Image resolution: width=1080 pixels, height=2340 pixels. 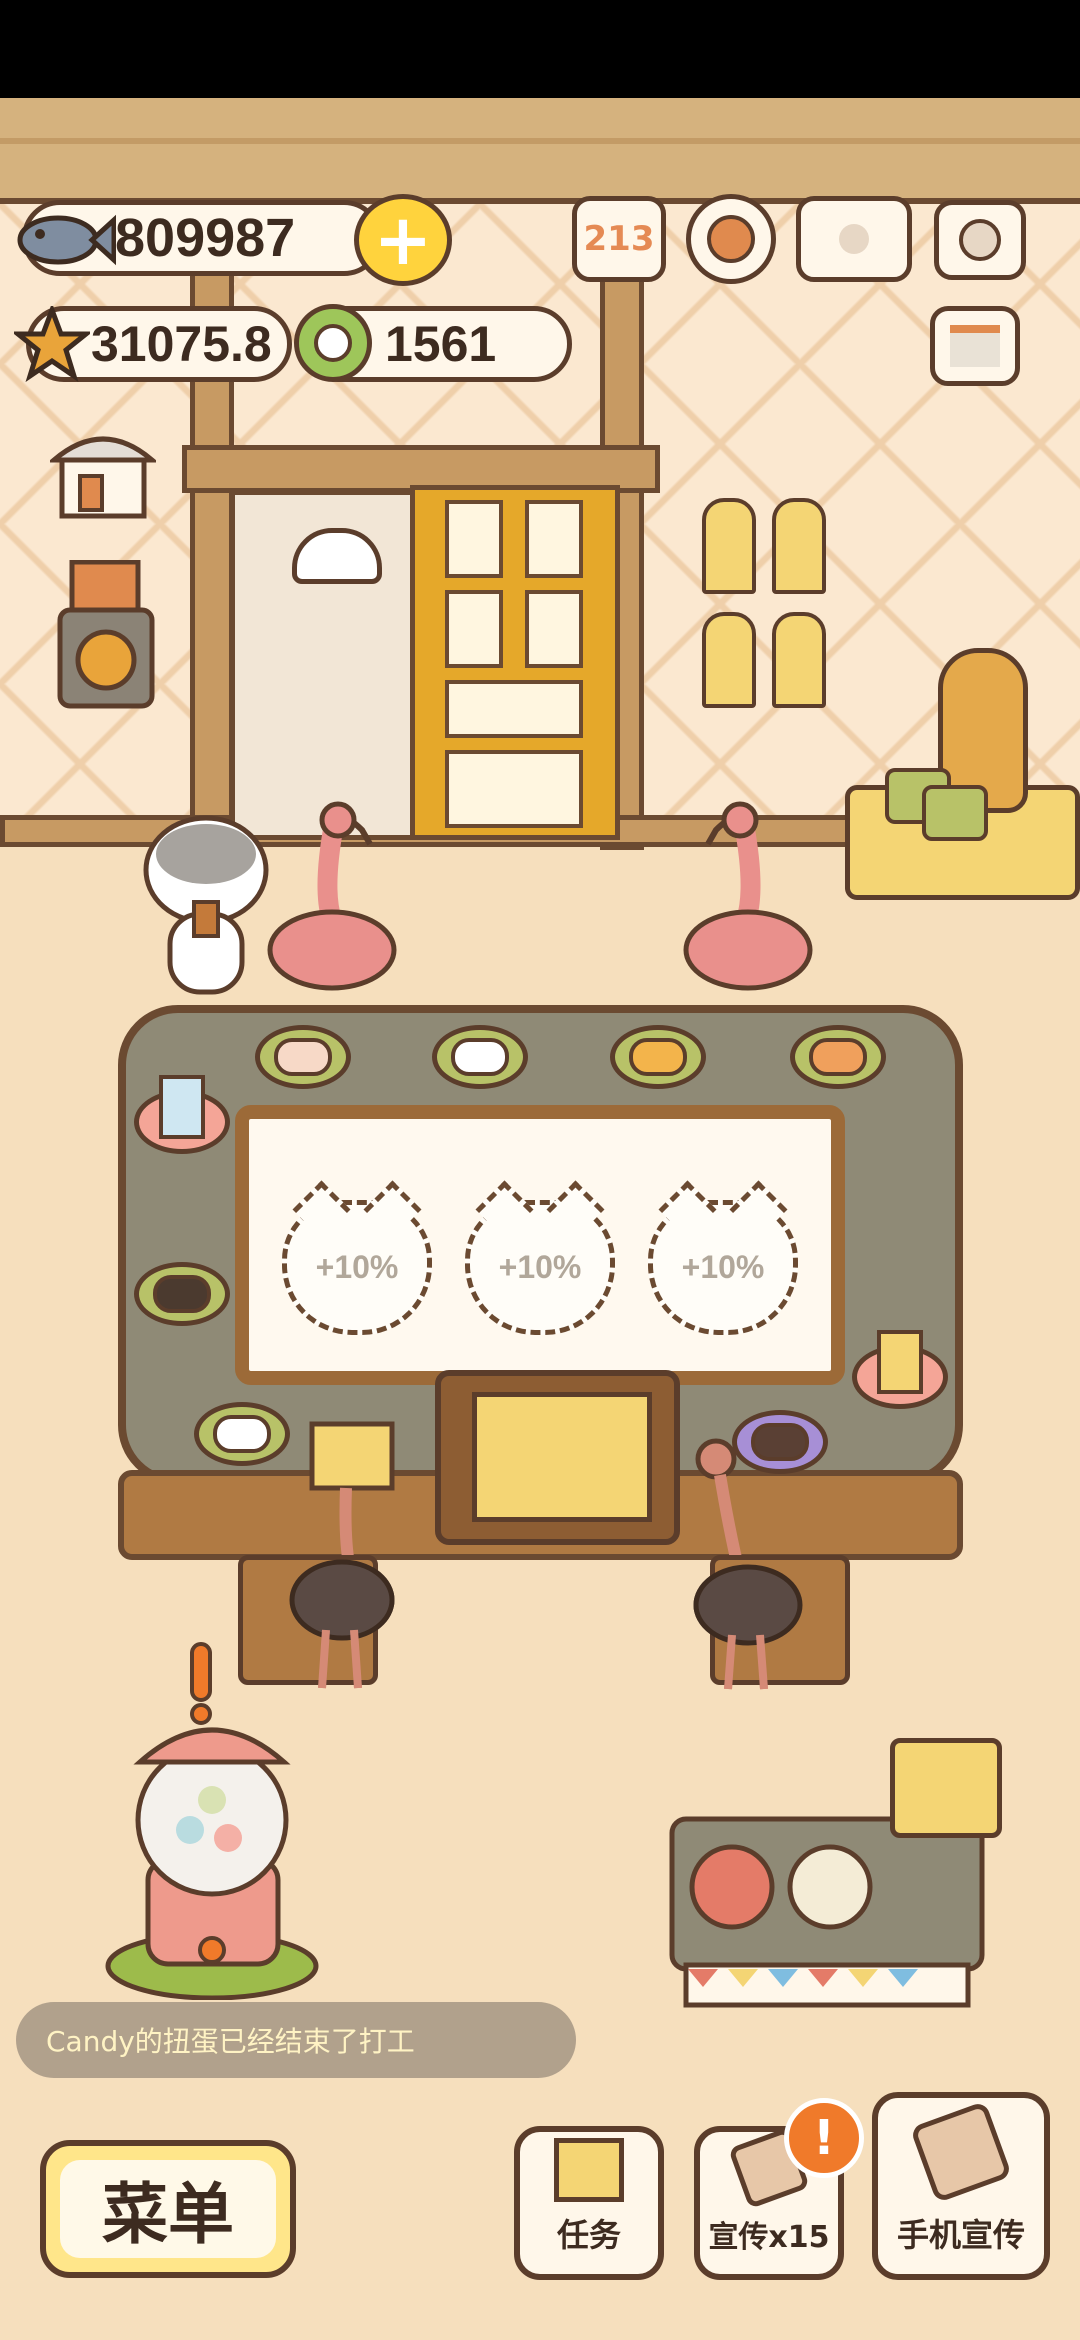 I want to click on leaderboard-button: 213, so click(x=619, y=239).